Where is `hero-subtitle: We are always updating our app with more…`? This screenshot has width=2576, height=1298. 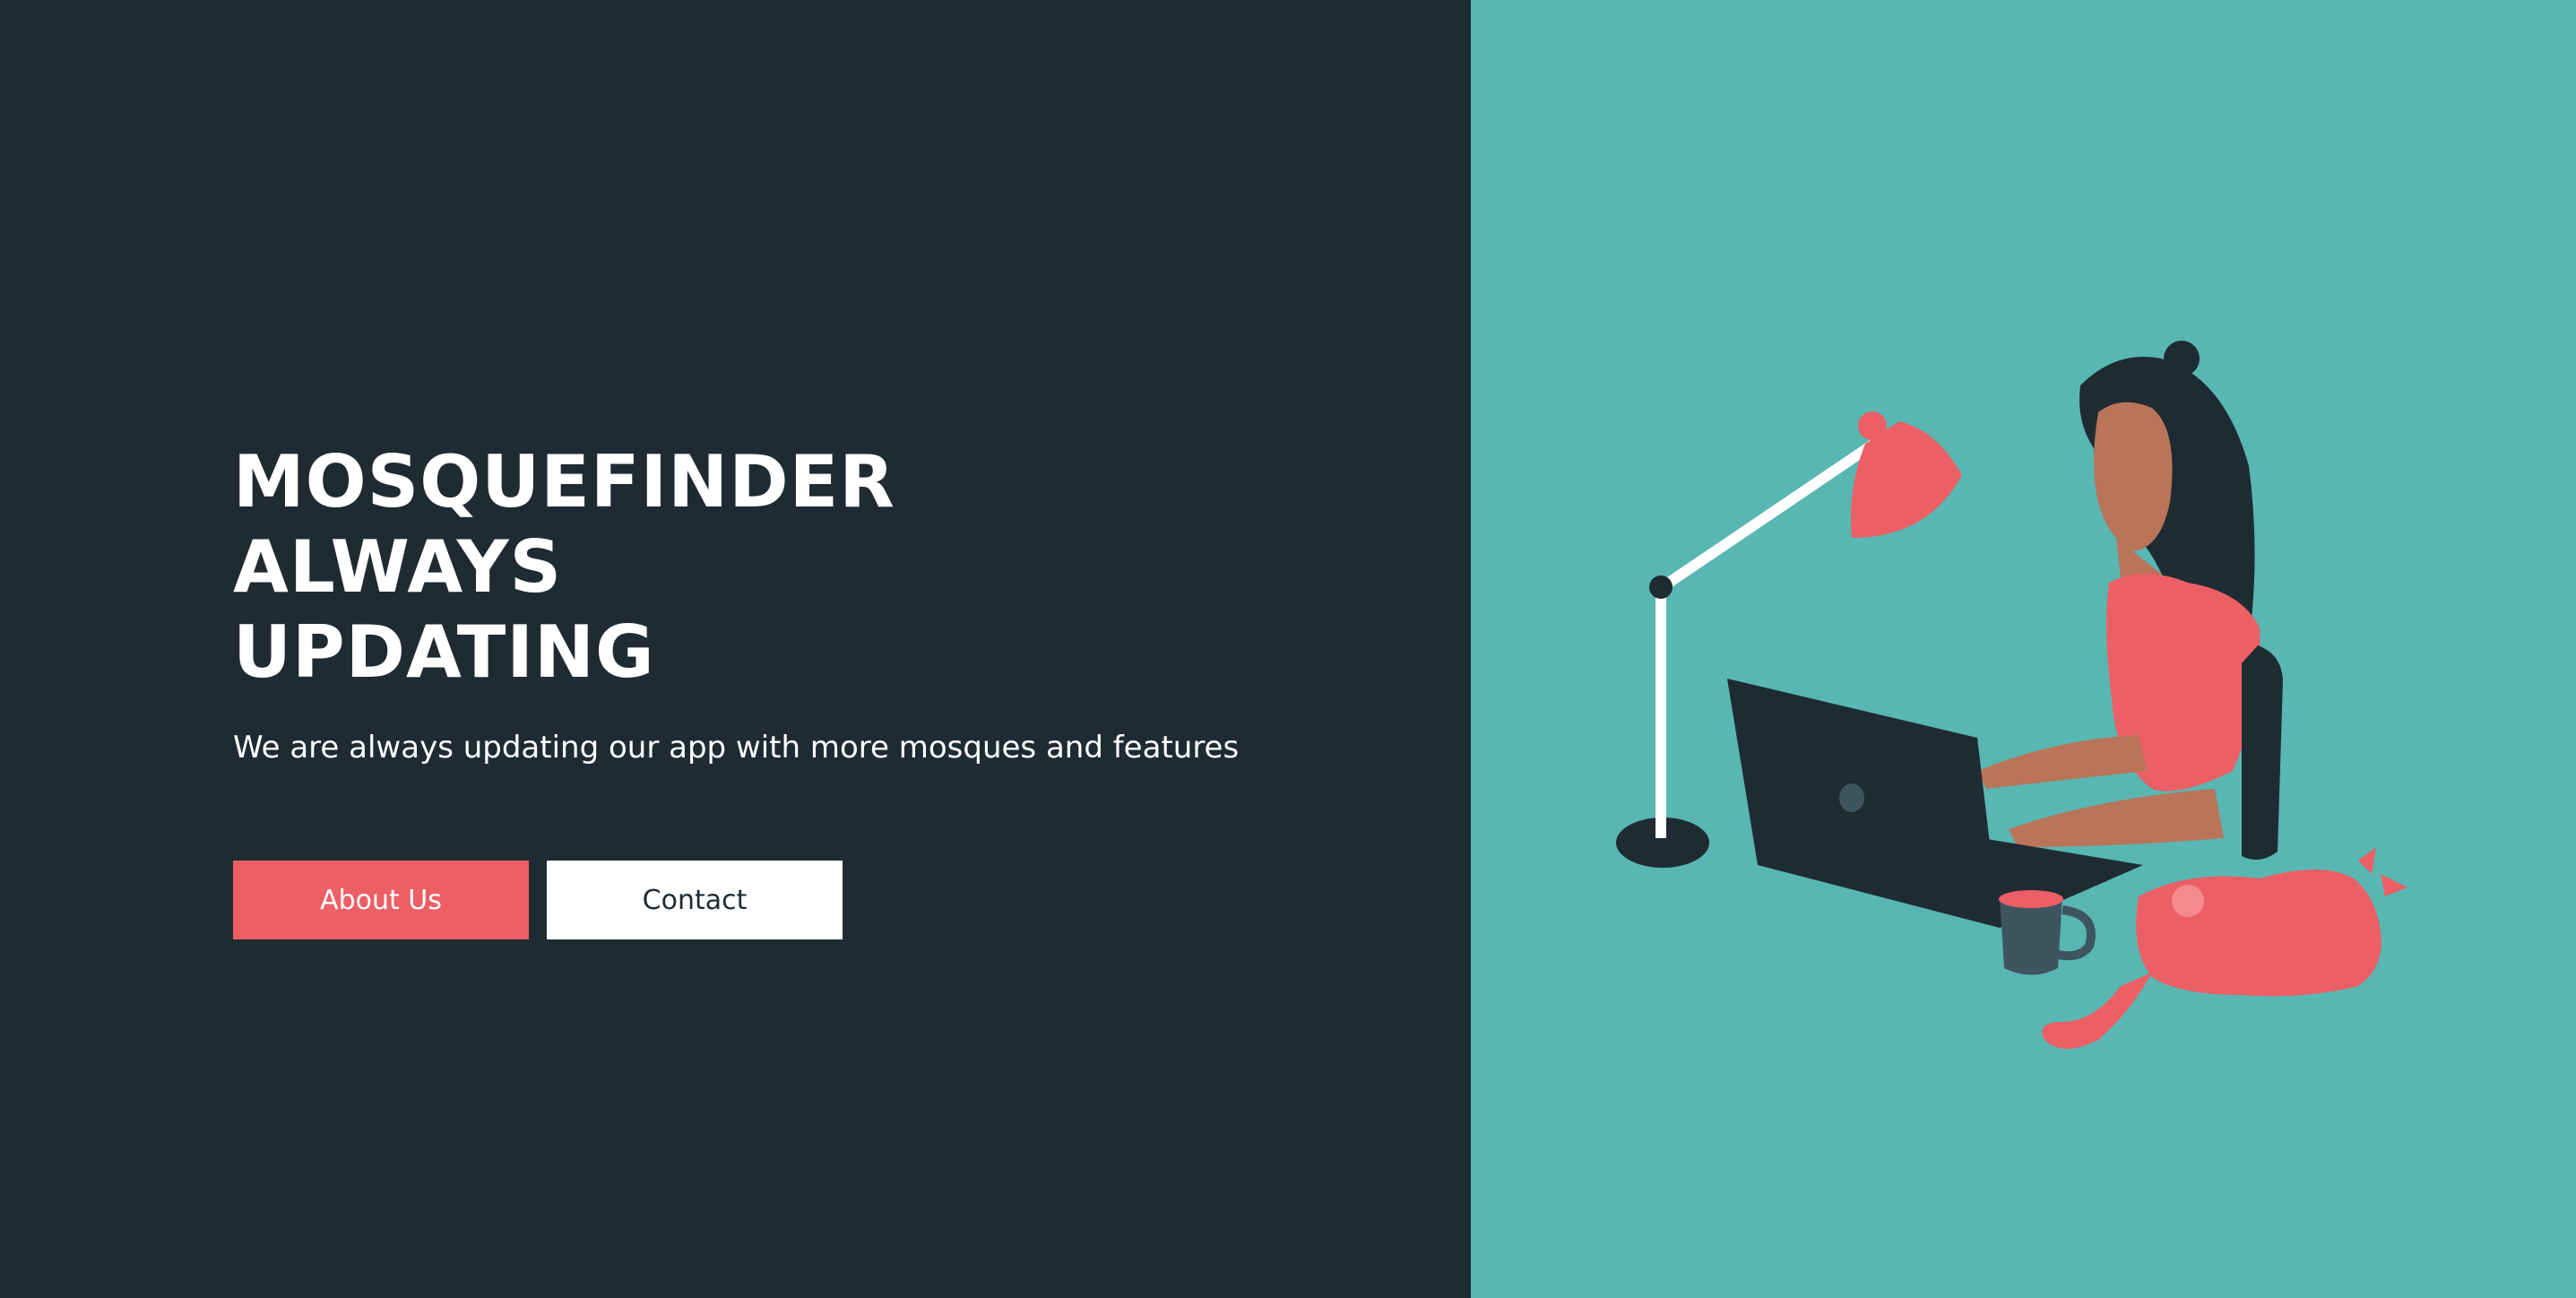 hero-subtitle: We are always updating our app with more… is located at coordinates (736, 748).